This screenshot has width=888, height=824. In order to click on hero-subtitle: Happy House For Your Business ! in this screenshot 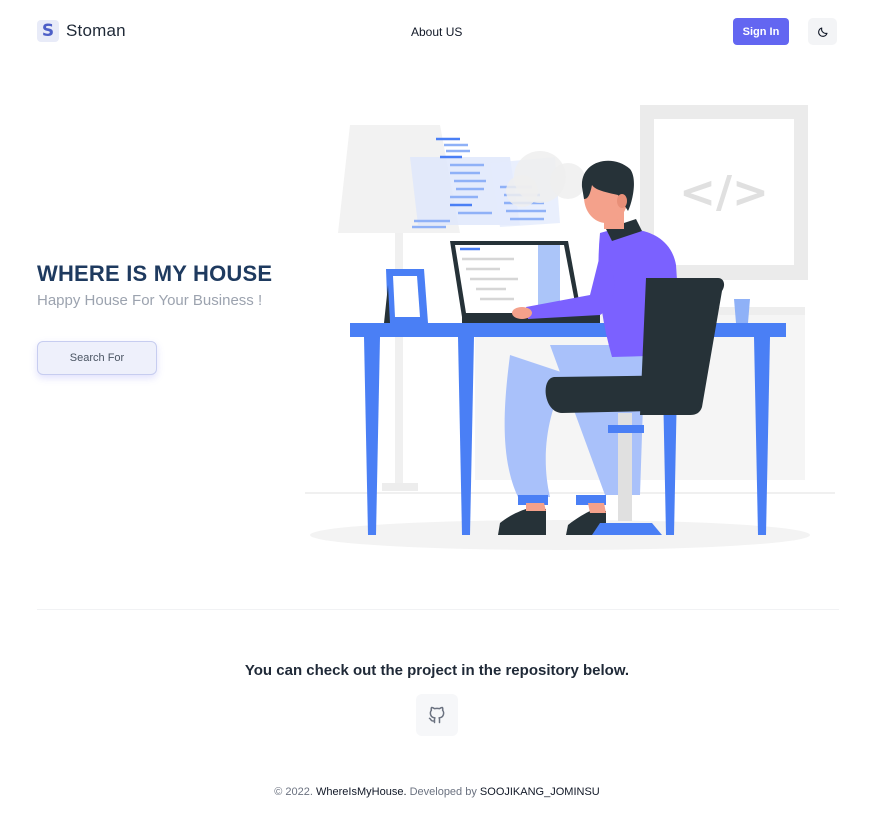, I will do `click(150, 300)`.